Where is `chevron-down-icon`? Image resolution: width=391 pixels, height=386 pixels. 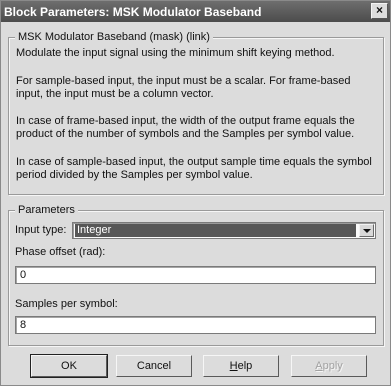 chevron-down-icon is located at coordinates (366, 230).